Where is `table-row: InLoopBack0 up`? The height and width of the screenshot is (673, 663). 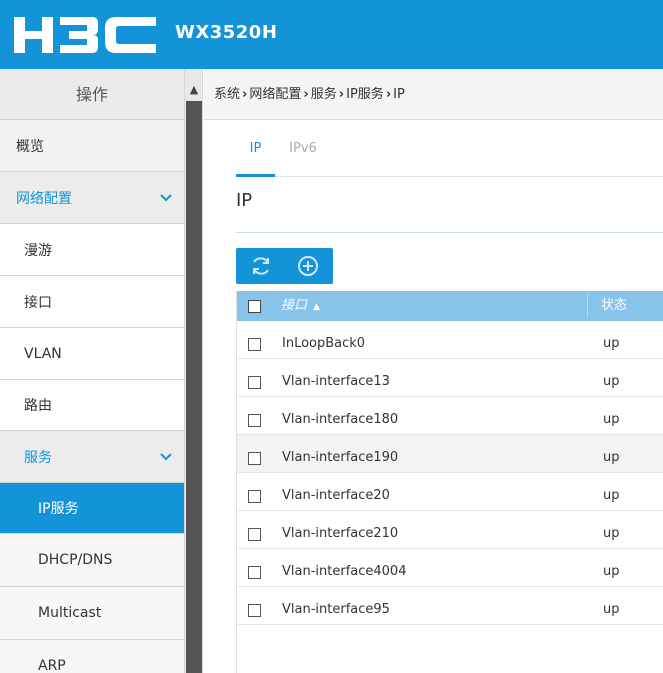
table-row: InLoopBack0 up is located at coordinates (450, 340).